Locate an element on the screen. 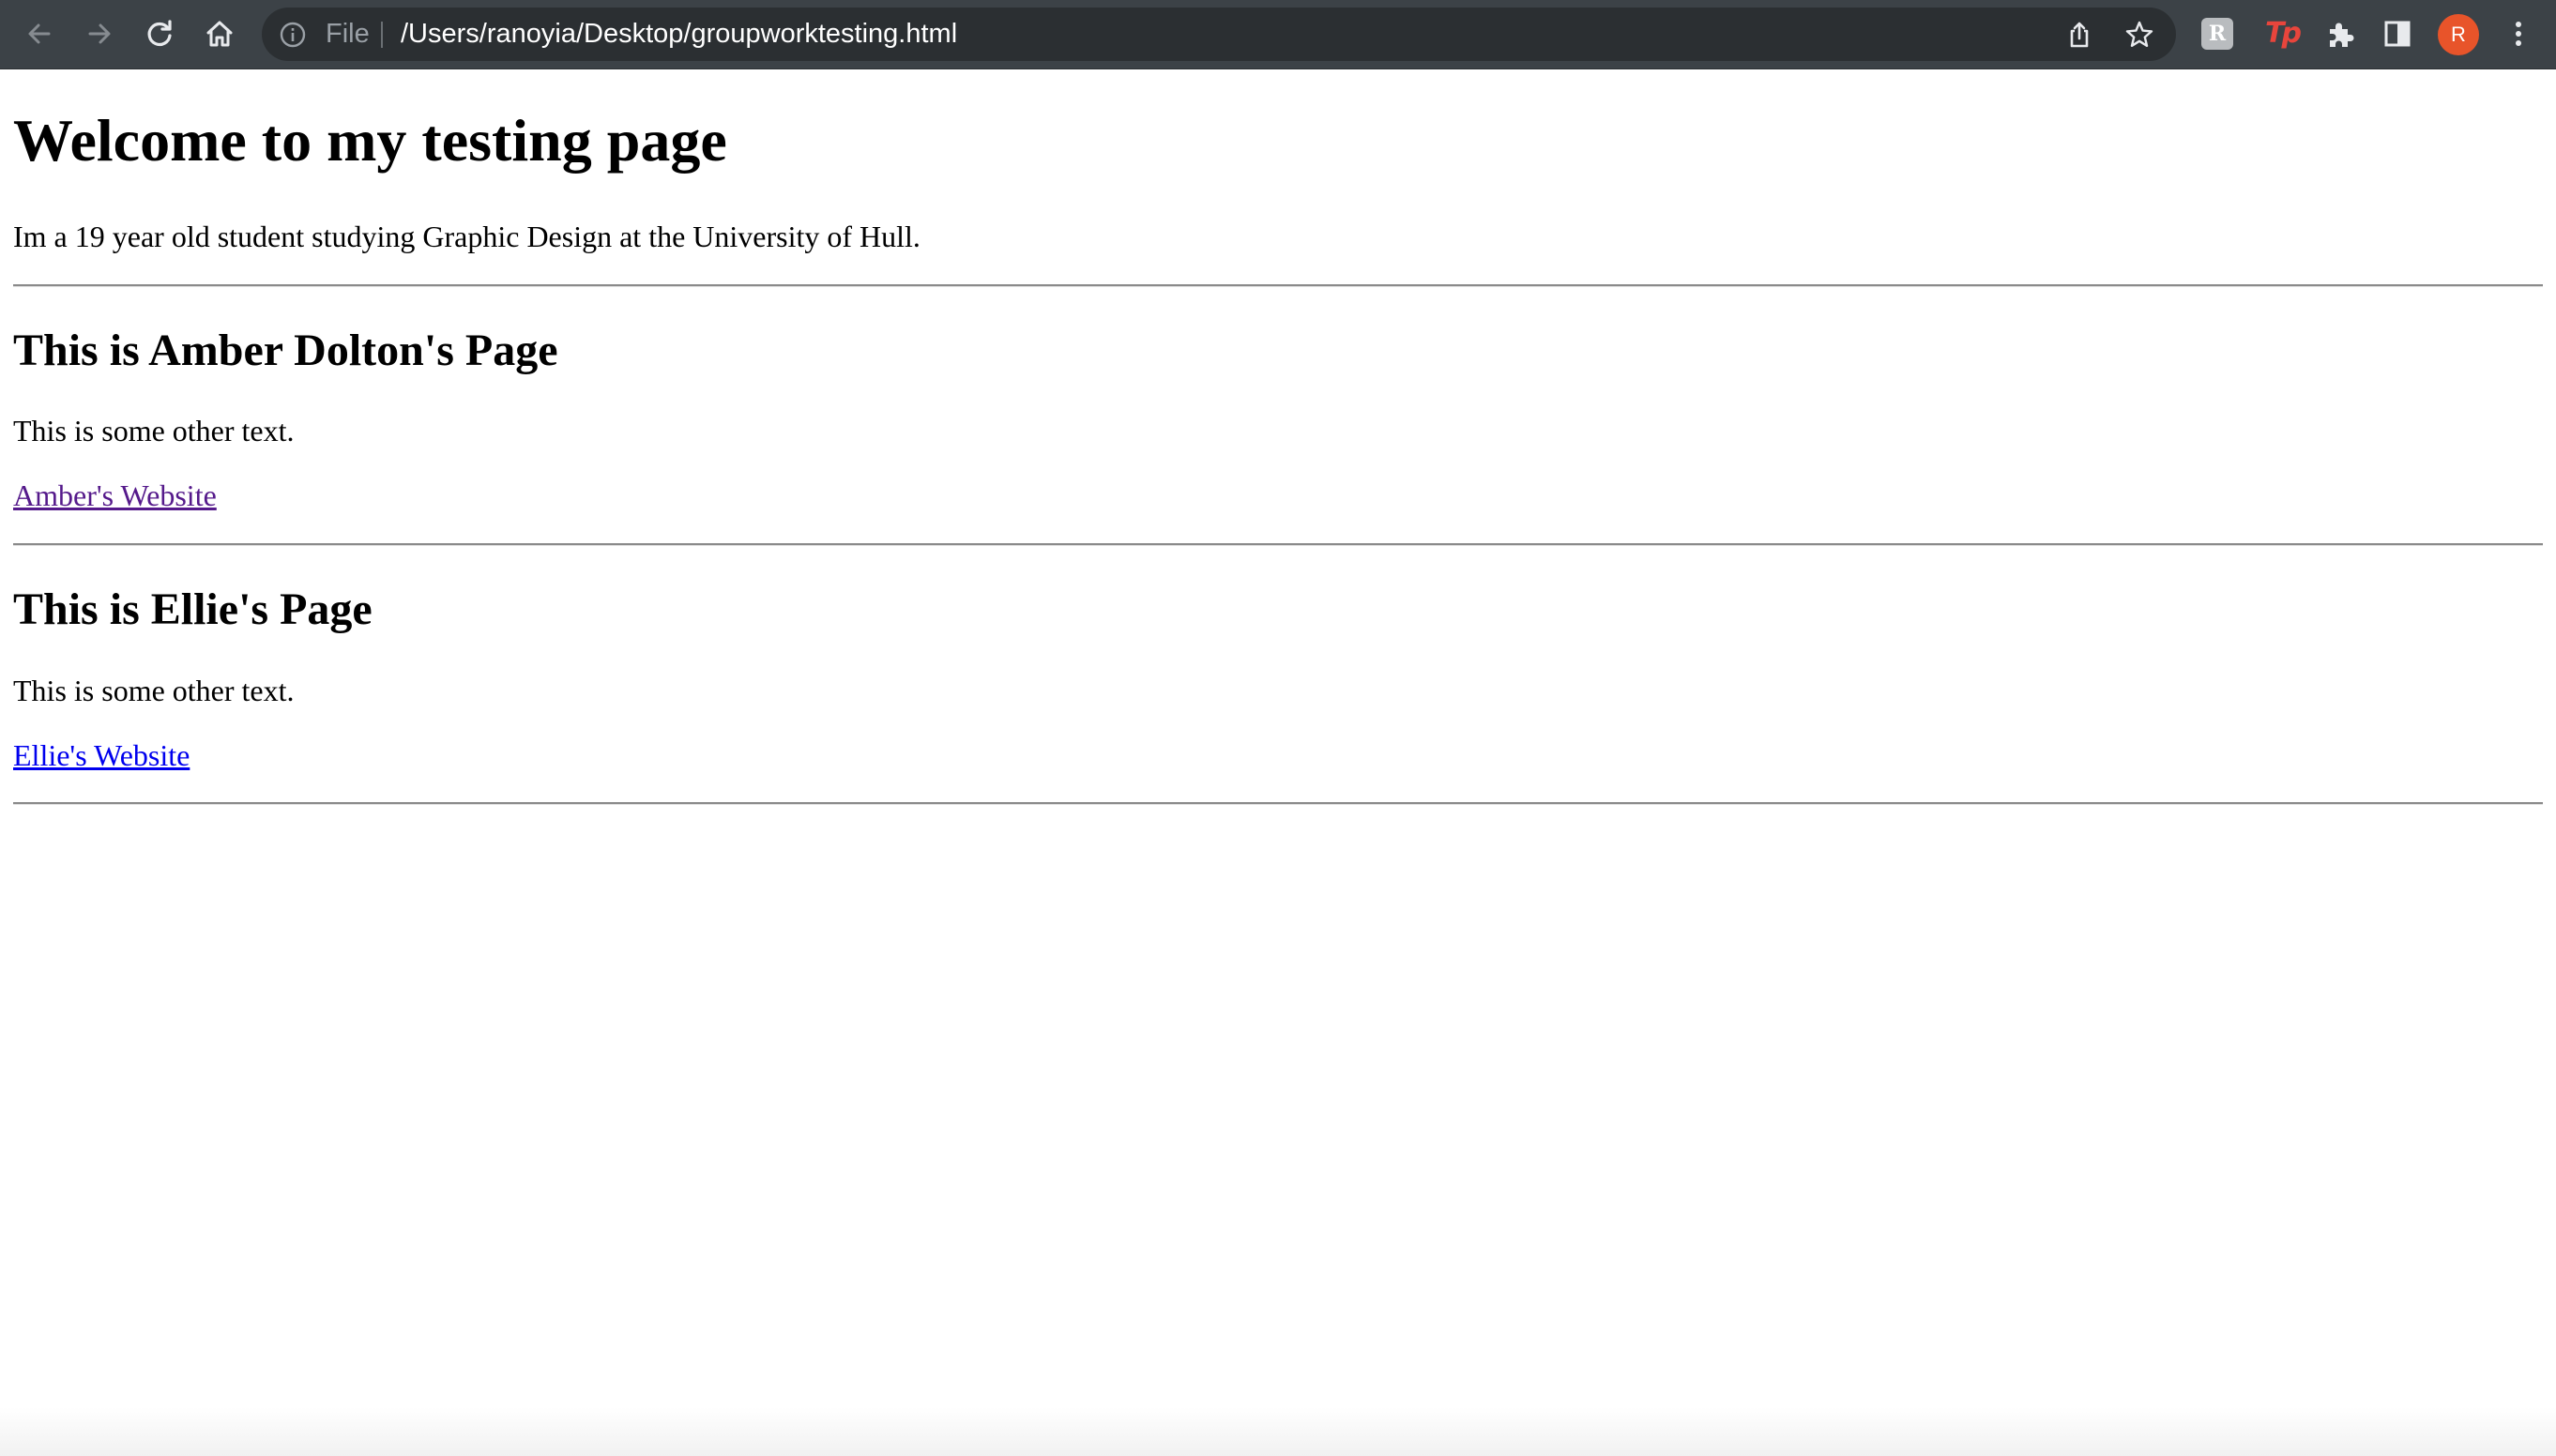 This screenshot has width=2556, height=1456. browser-menu-button is located at coordinates (2518, 33).